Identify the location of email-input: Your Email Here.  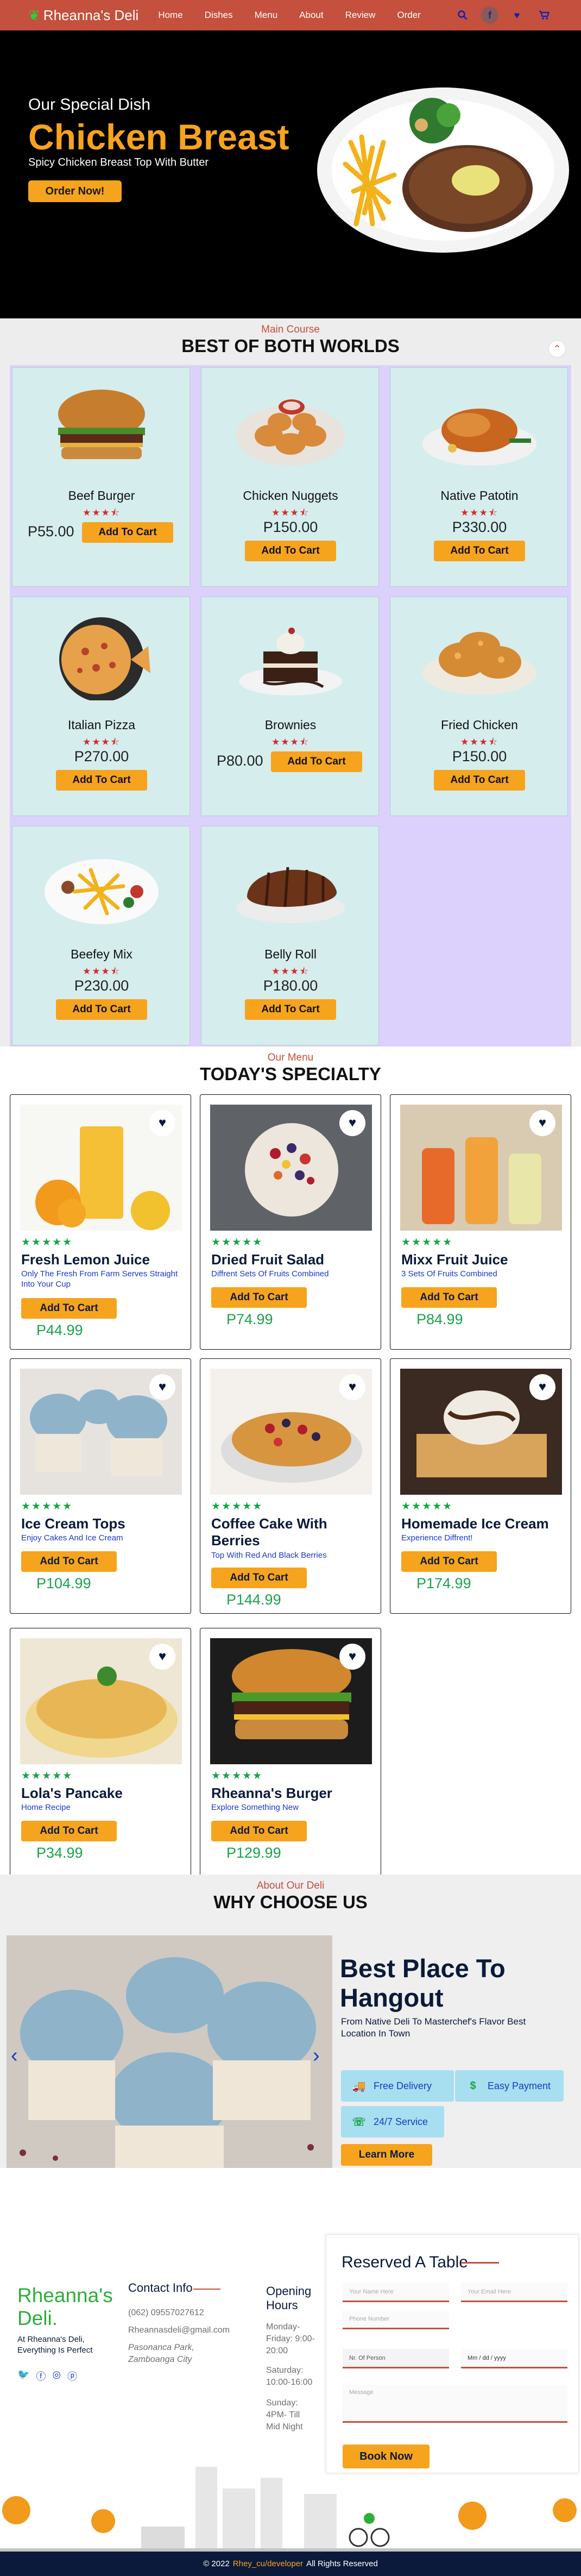
(514, 2292).